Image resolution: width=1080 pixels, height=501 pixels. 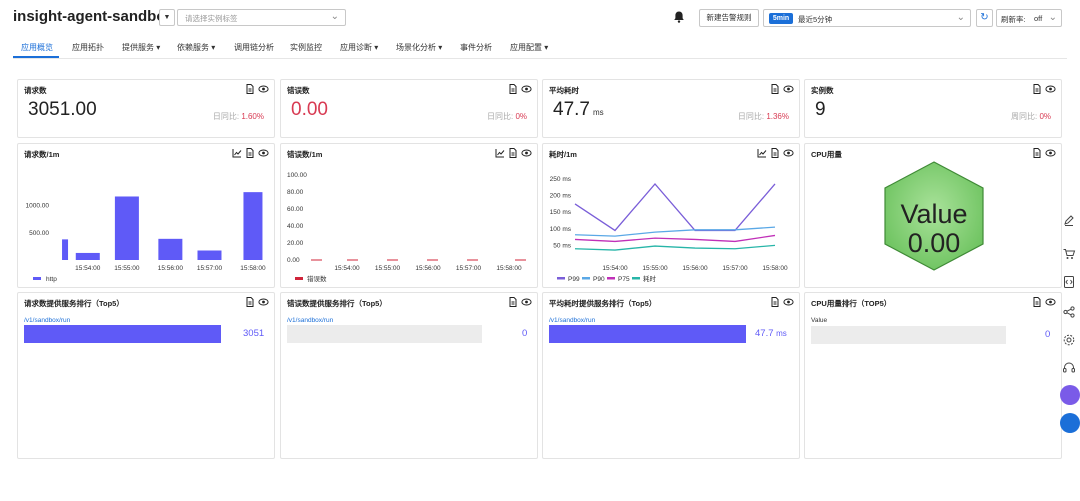 What do you see at coordinates (984, 18) in the screenshot?
I see `refresh-button: ↻` at bounding box center [984, 18].